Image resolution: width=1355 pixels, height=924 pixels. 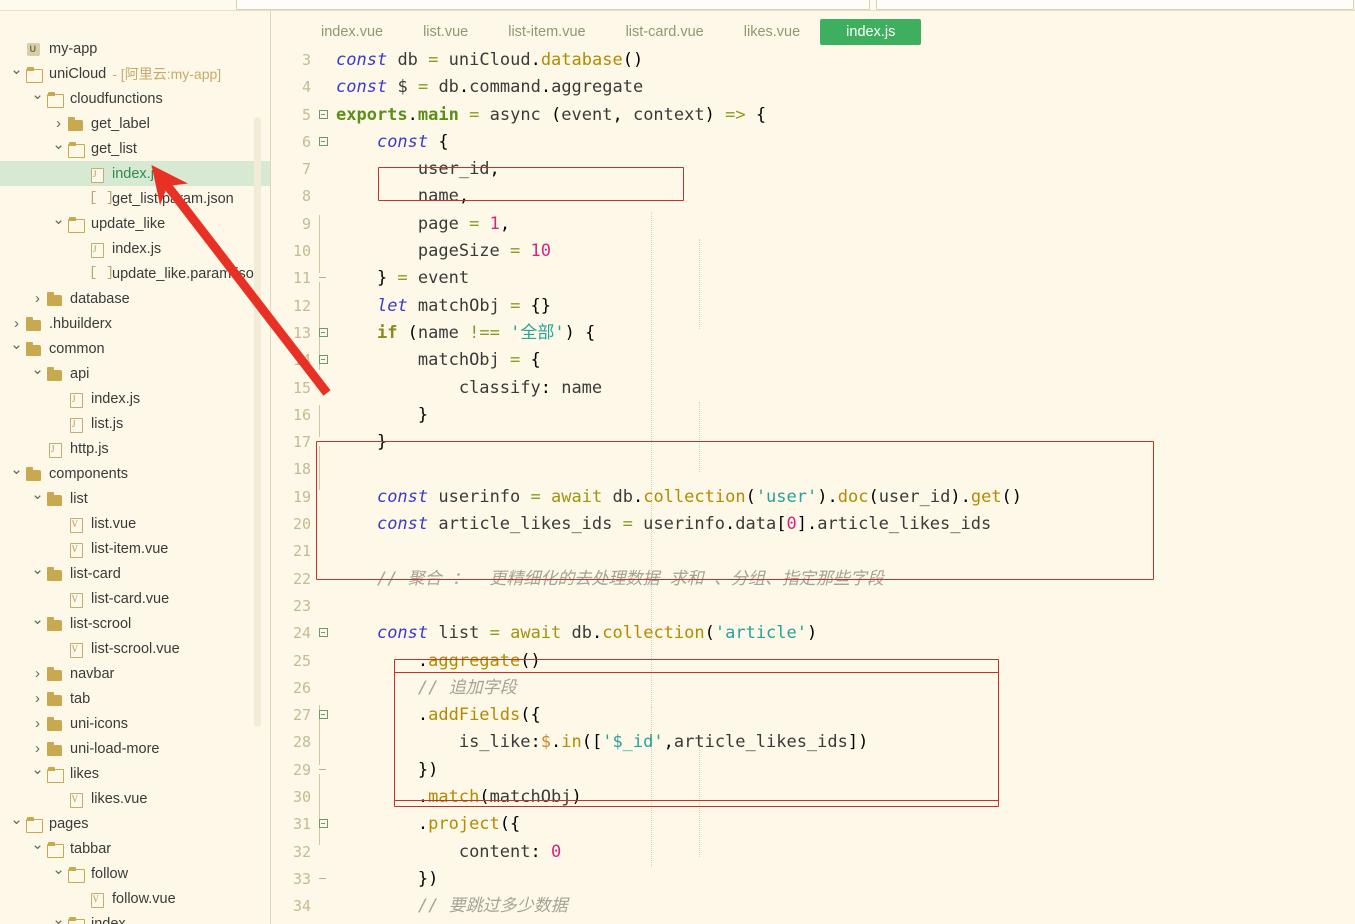 I want to click on tree-item-get-list-param-json: get_list.param.json, so click(x=135, y=198).